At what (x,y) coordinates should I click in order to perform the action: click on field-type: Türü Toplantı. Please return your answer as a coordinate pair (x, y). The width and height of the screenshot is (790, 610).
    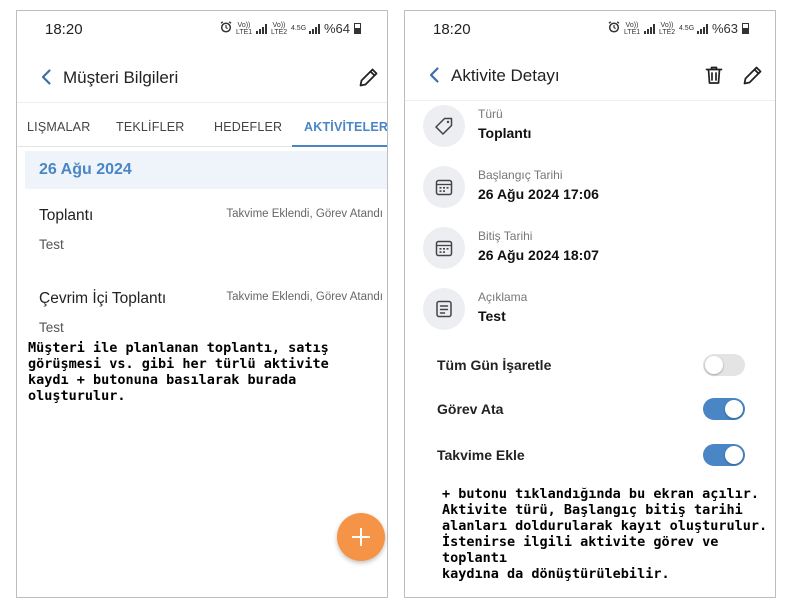
    Looking at the image, I should click on (590, 129).